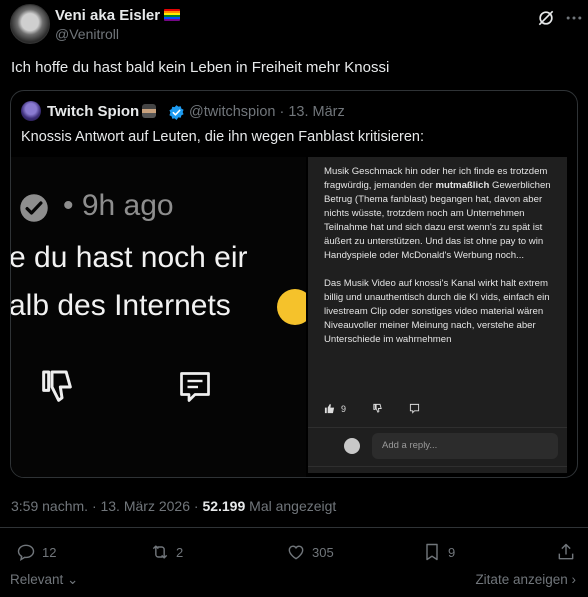 This screenshot has height=597, width=588. What do you see at coordinates (129, 257) in the screenshot?
I see `image-text-line1: e du hast noch eir` at bounding box center [129, 257].